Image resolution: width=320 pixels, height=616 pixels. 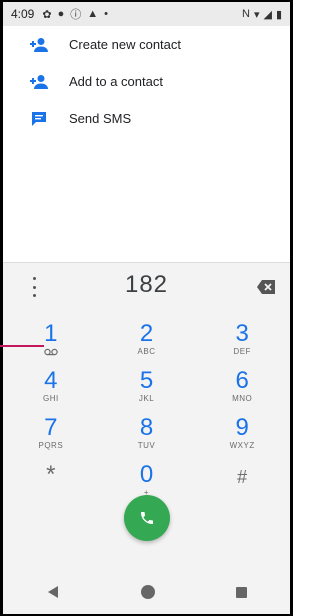 What do you see at coordinates (146, 474) in the screenshot?
I see `key-digit: 0` at bounding box center [146, 474].